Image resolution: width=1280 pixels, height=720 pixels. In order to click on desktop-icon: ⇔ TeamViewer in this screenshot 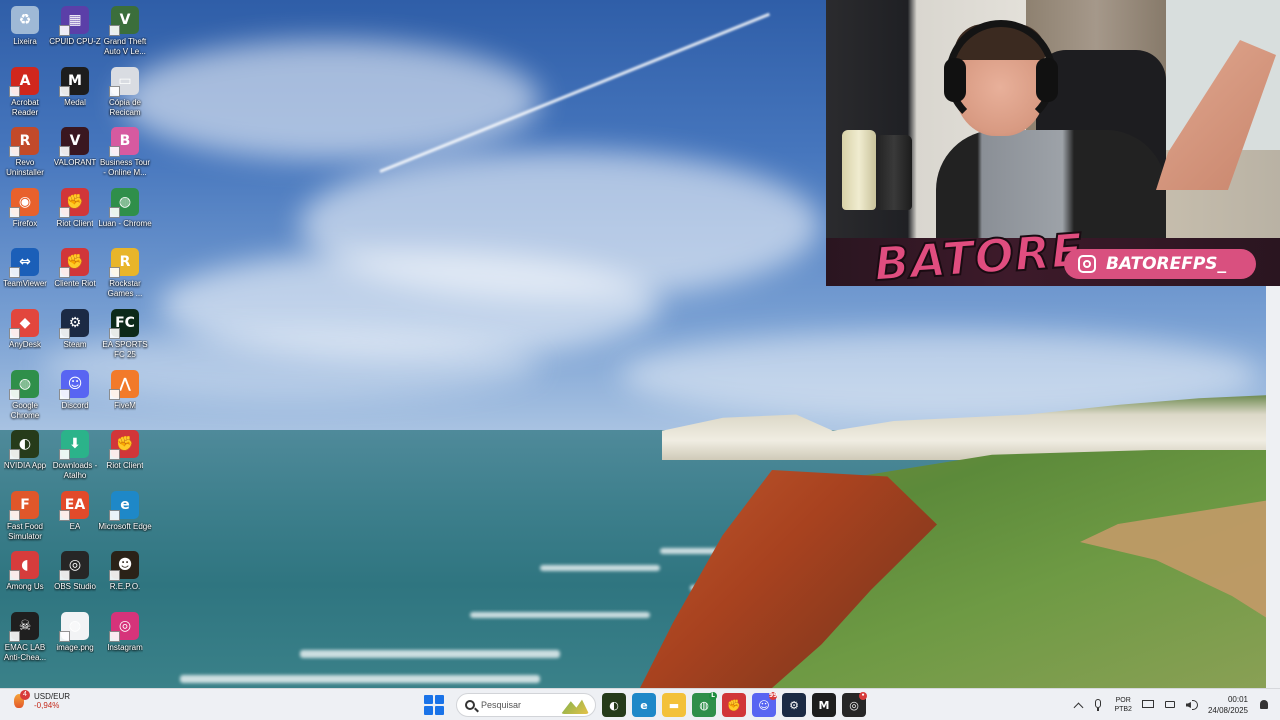, I will do `click(26, 268)`.